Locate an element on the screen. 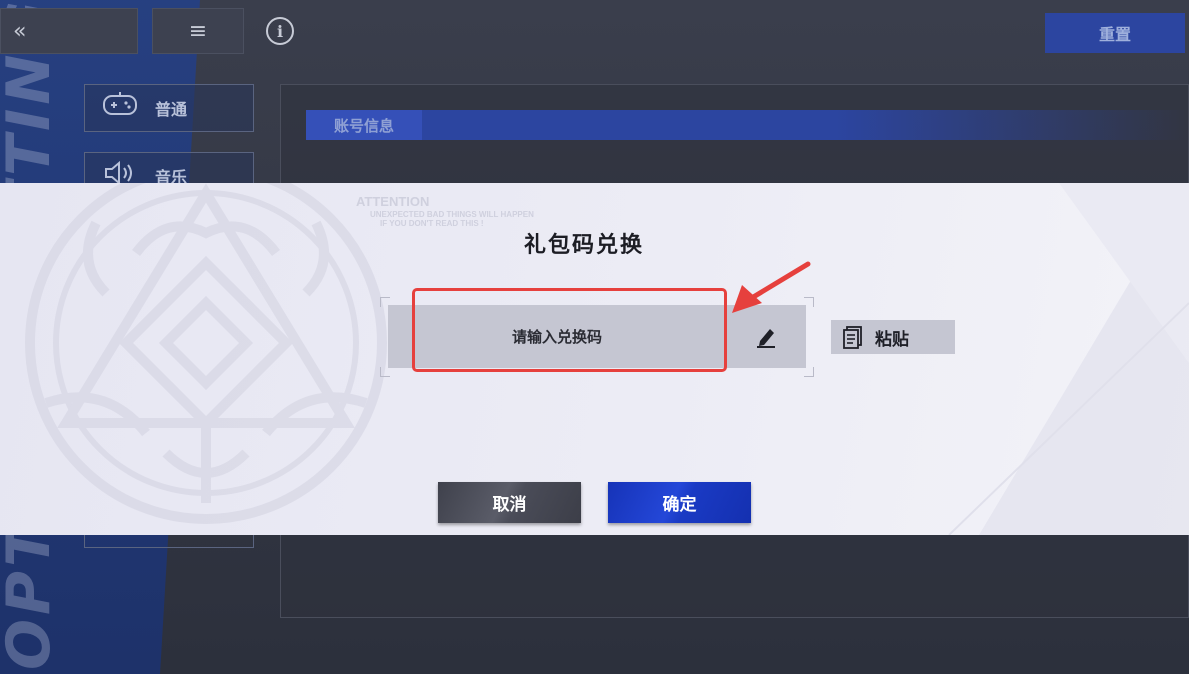  double-chevron-left-icon: « is located at coordinates (20, 31).